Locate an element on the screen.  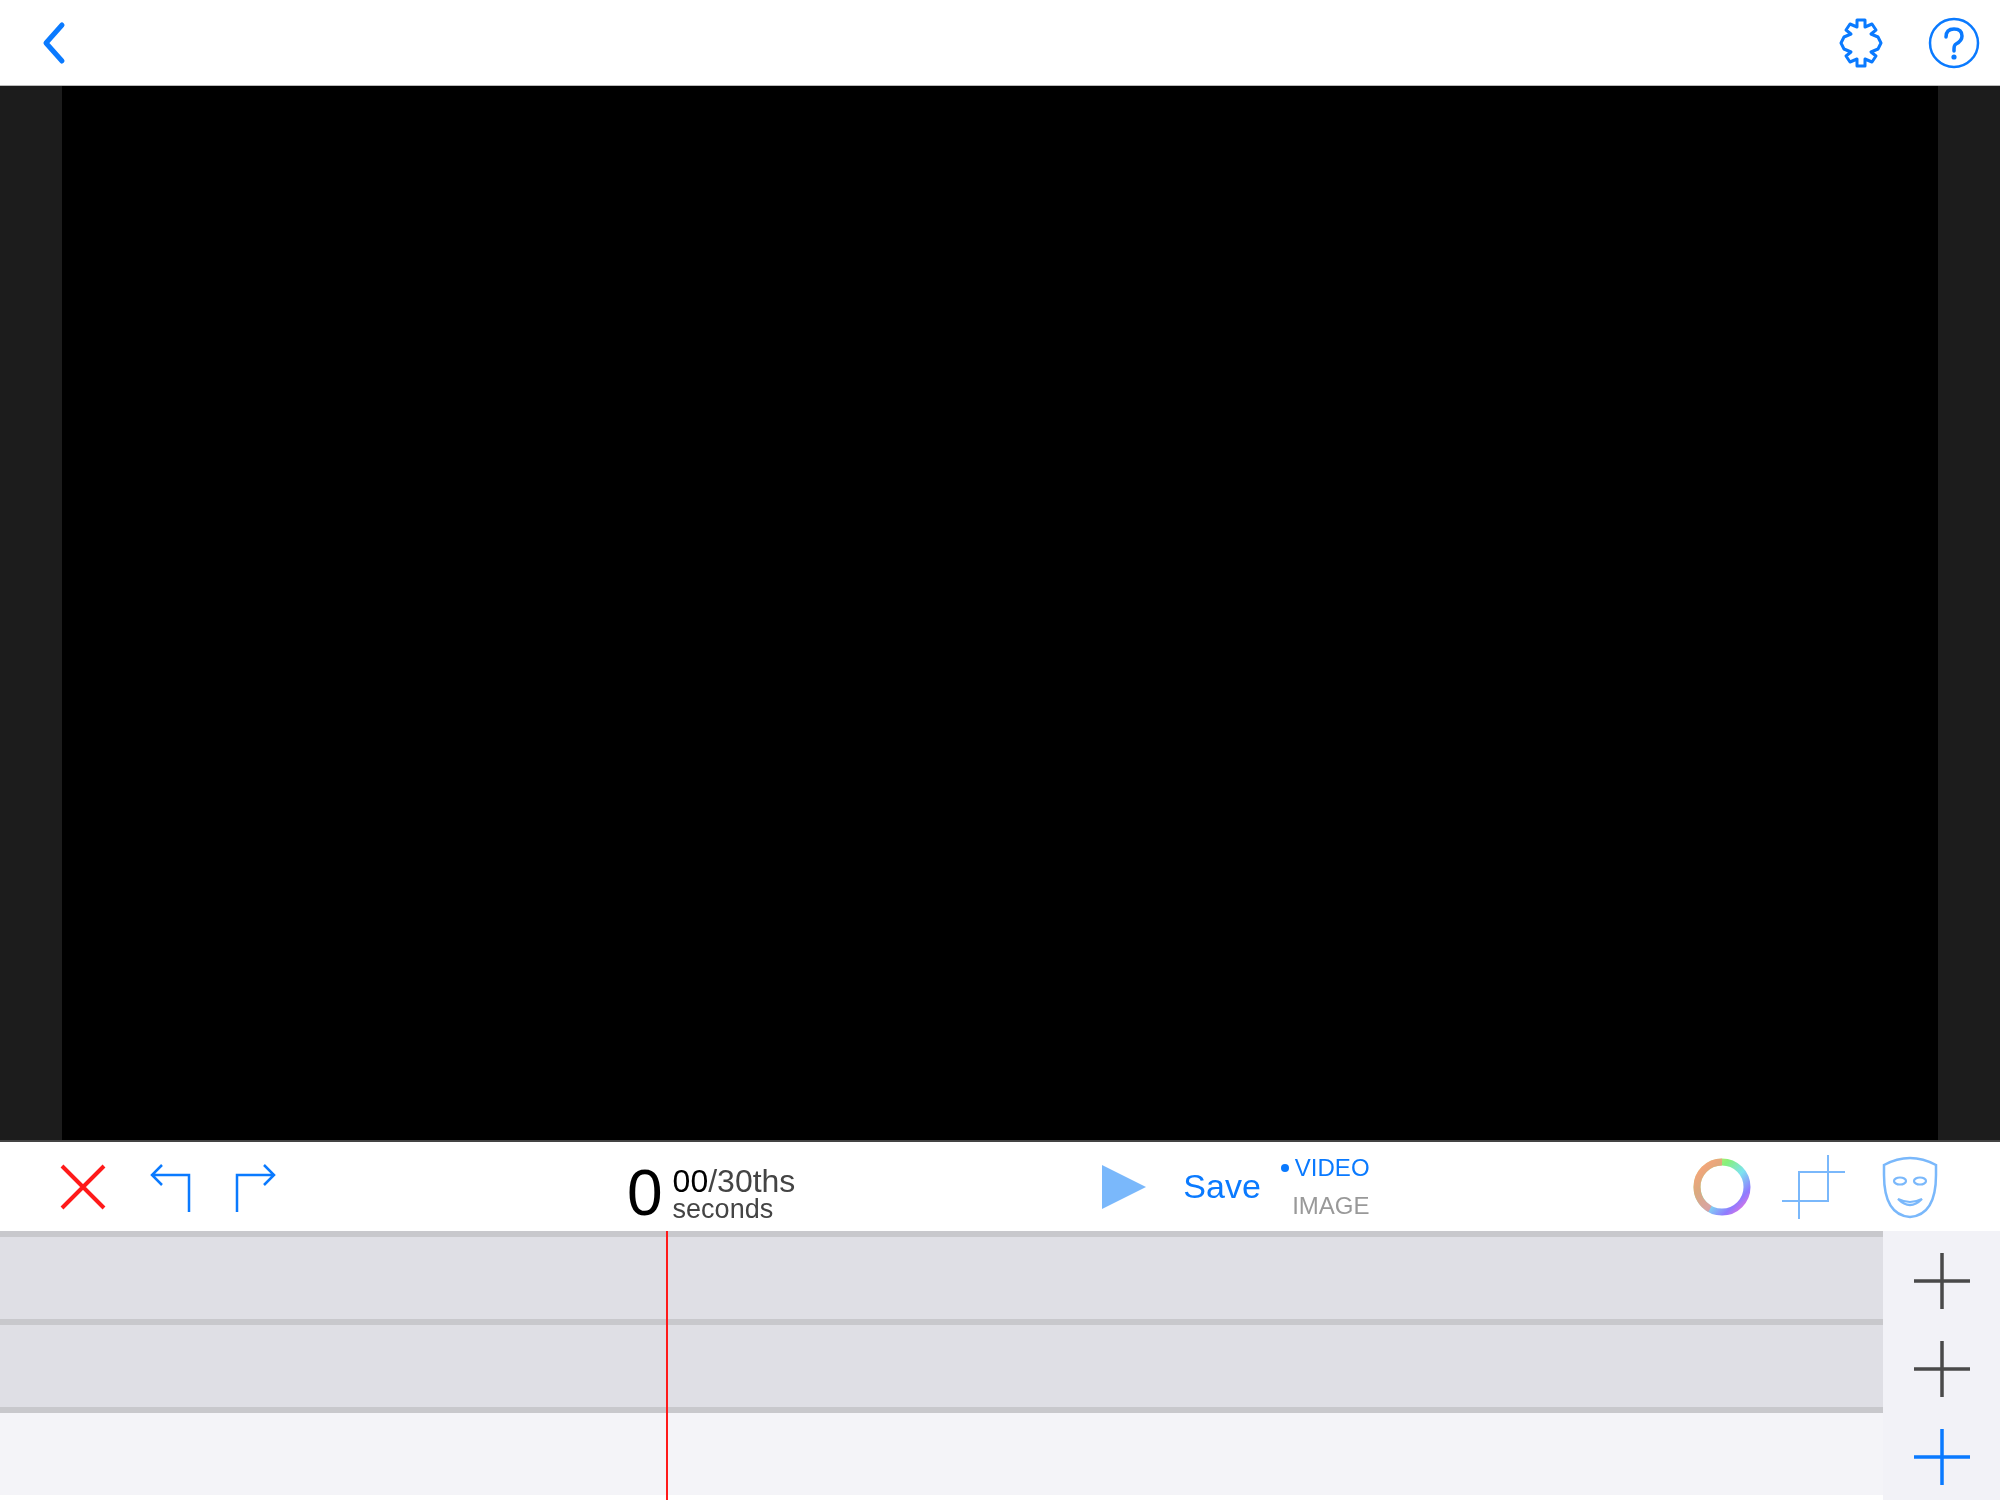
color-wheel-icon is located at coordinates (1722, 1186).